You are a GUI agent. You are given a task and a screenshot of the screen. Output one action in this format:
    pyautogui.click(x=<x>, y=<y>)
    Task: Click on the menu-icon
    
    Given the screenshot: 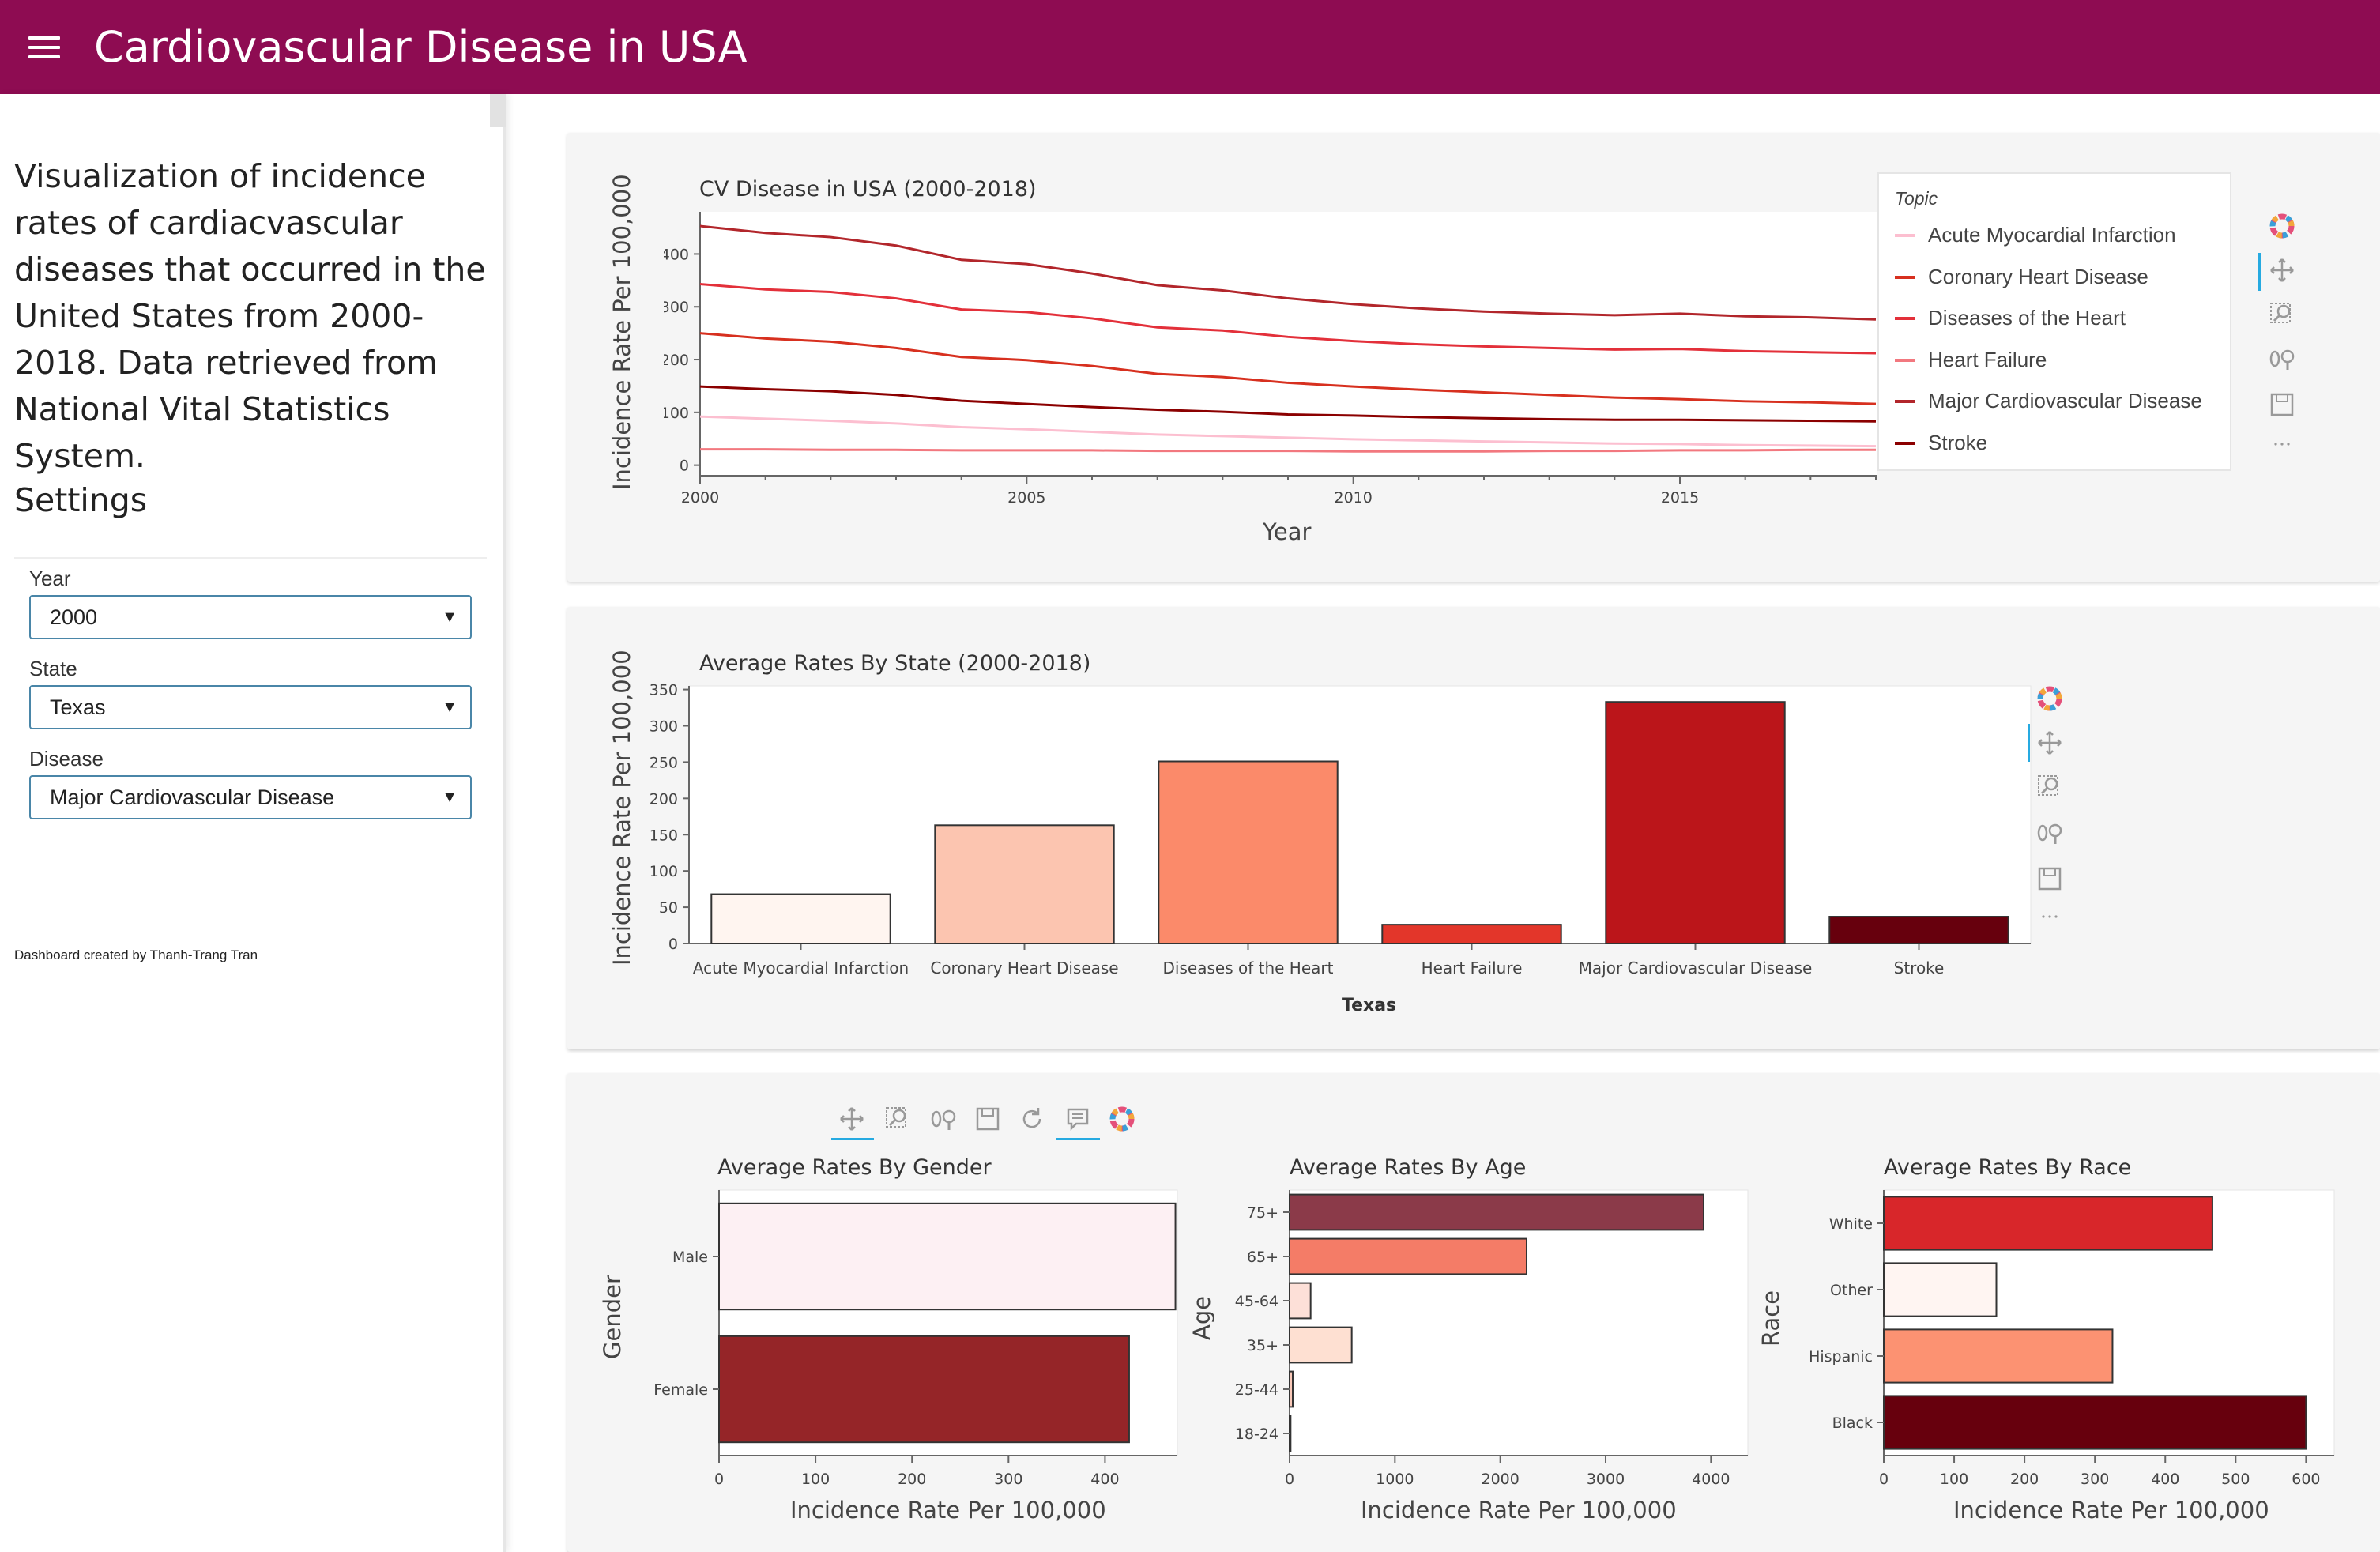 What is the action you would take?
    pyautogui.click(x=44, y=47)
    